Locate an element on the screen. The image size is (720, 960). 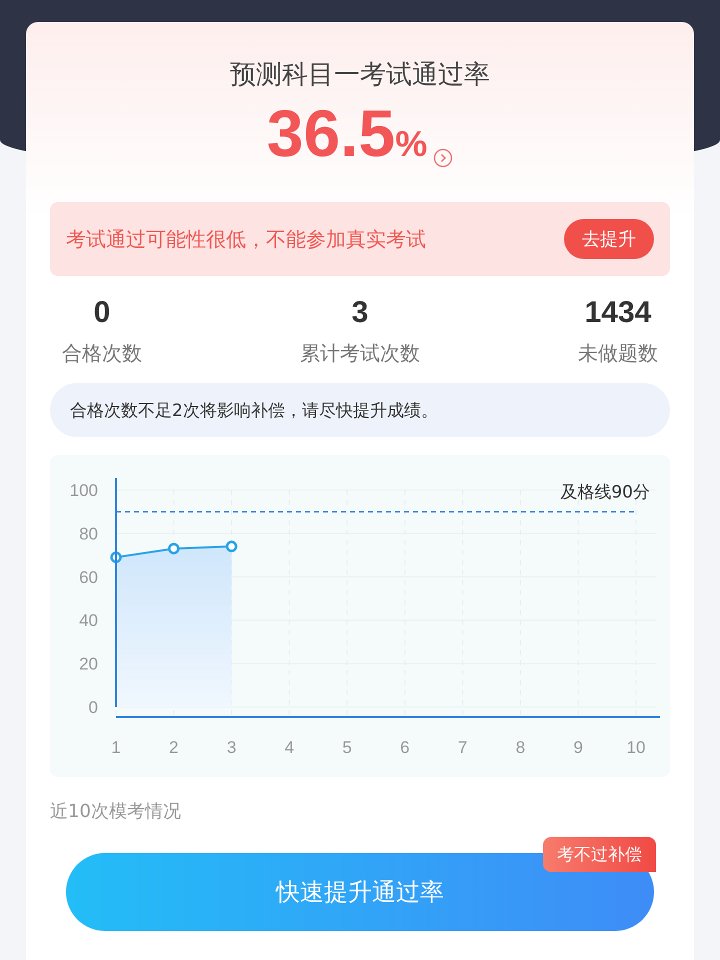
chart-caption: 近10次模考情况 is located at coordinates (116, 811).